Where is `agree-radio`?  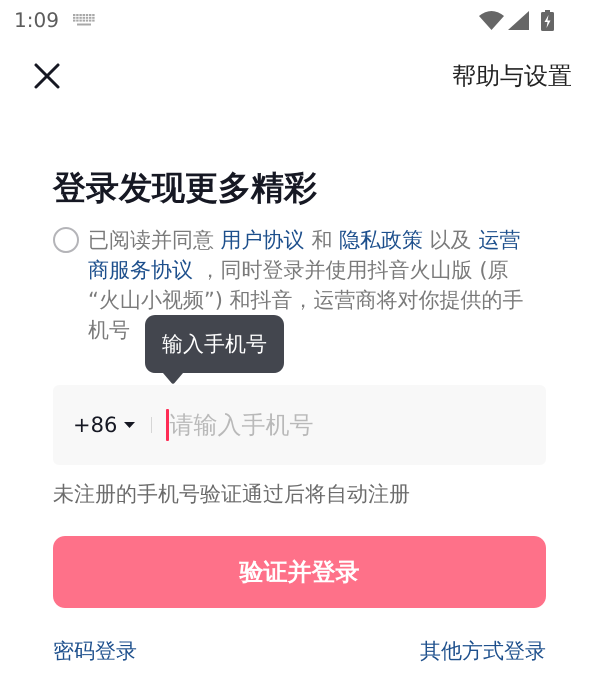
agree-radio is located at coordinates (66, 240).